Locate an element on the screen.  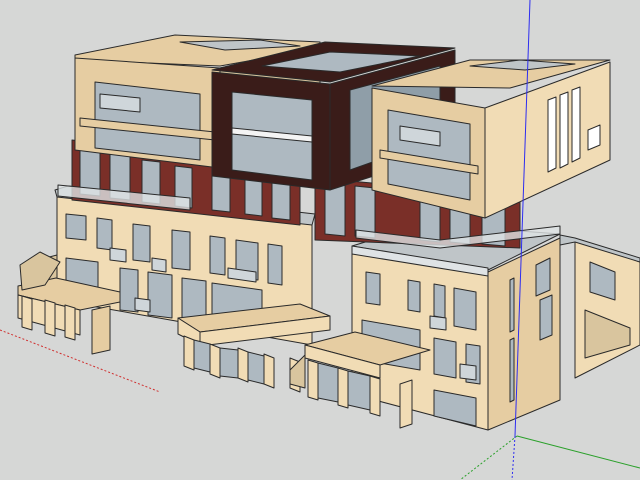
upper-right-box-louvers is located at coordinates (564, 129).